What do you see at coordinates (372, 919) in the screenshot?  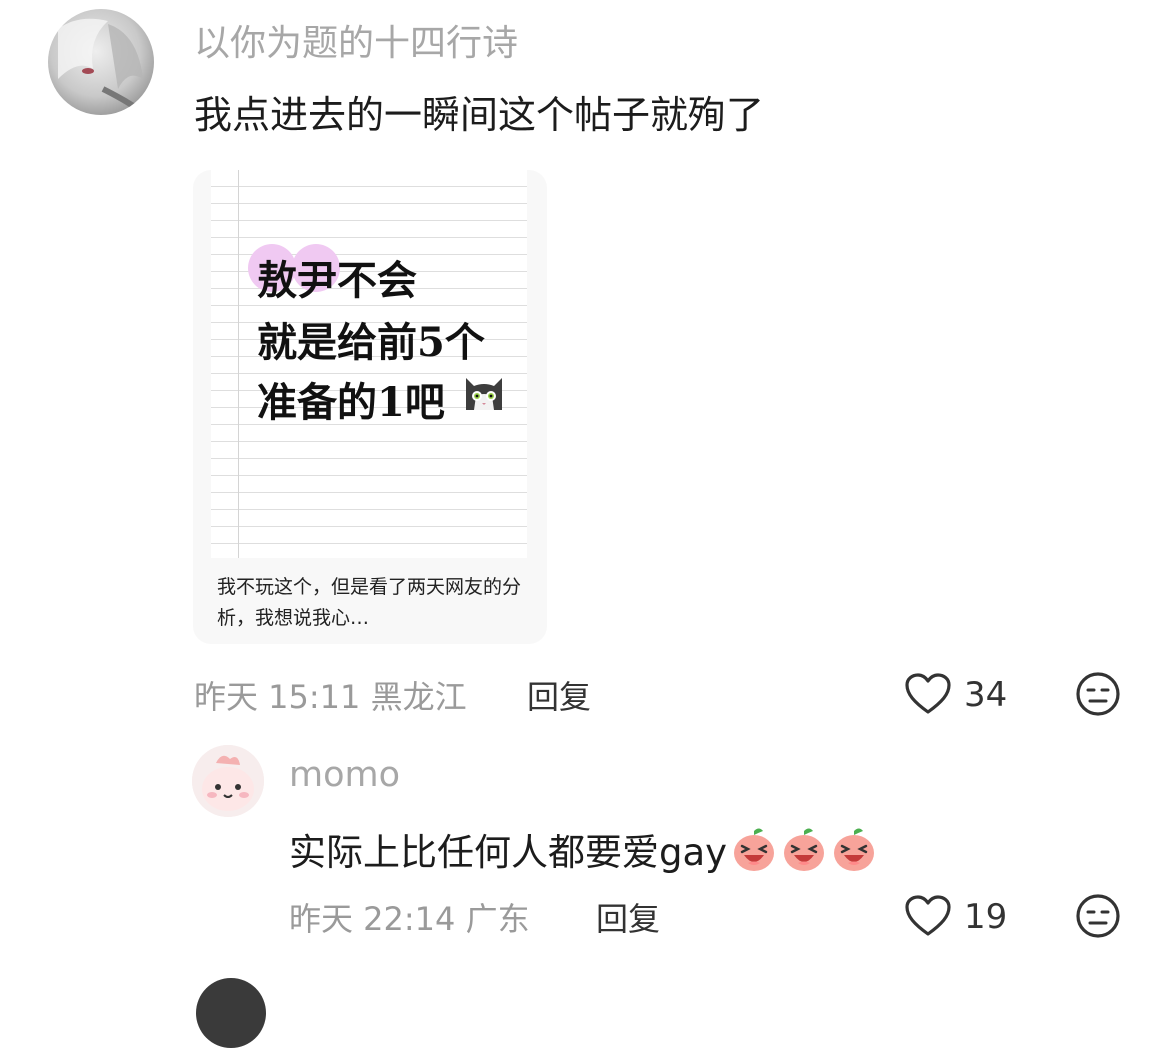 I see `reply-time: 昨天 22:14` at bounding box center [372, 919].